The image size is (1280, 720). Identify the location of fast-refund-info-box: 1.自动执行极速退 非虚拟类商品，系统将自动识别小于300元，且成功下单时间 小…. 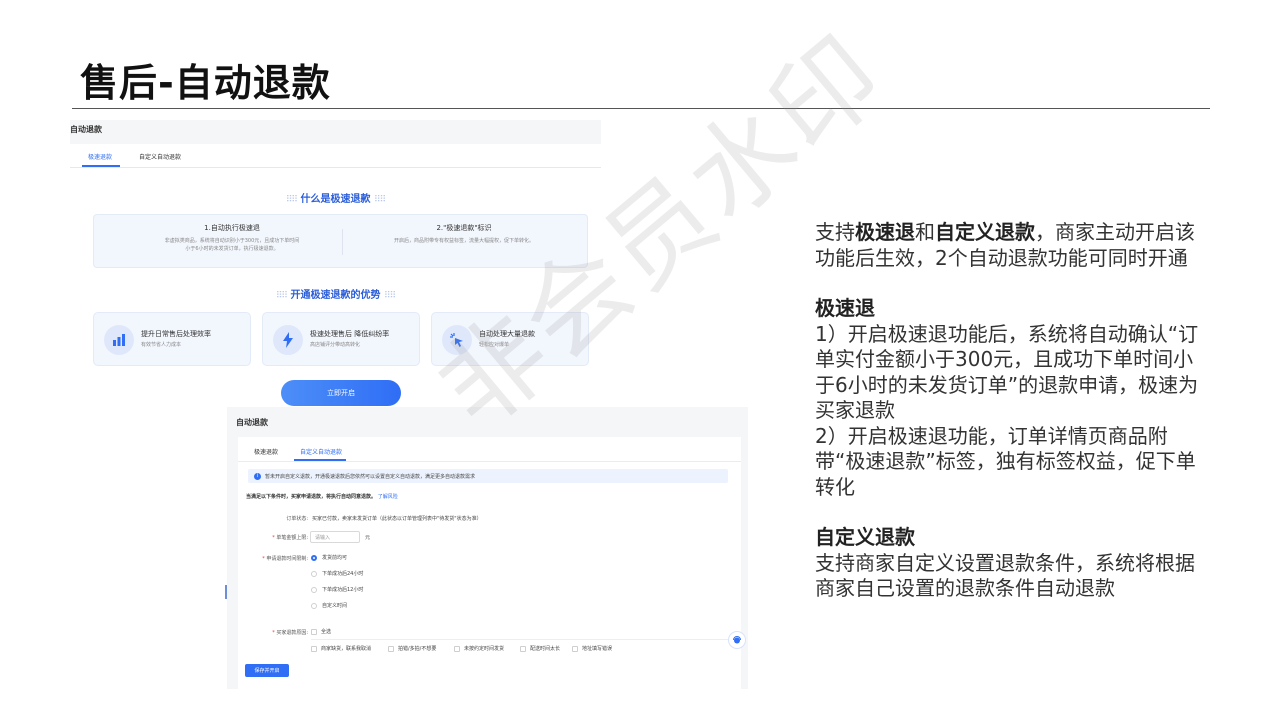
(340, 241).